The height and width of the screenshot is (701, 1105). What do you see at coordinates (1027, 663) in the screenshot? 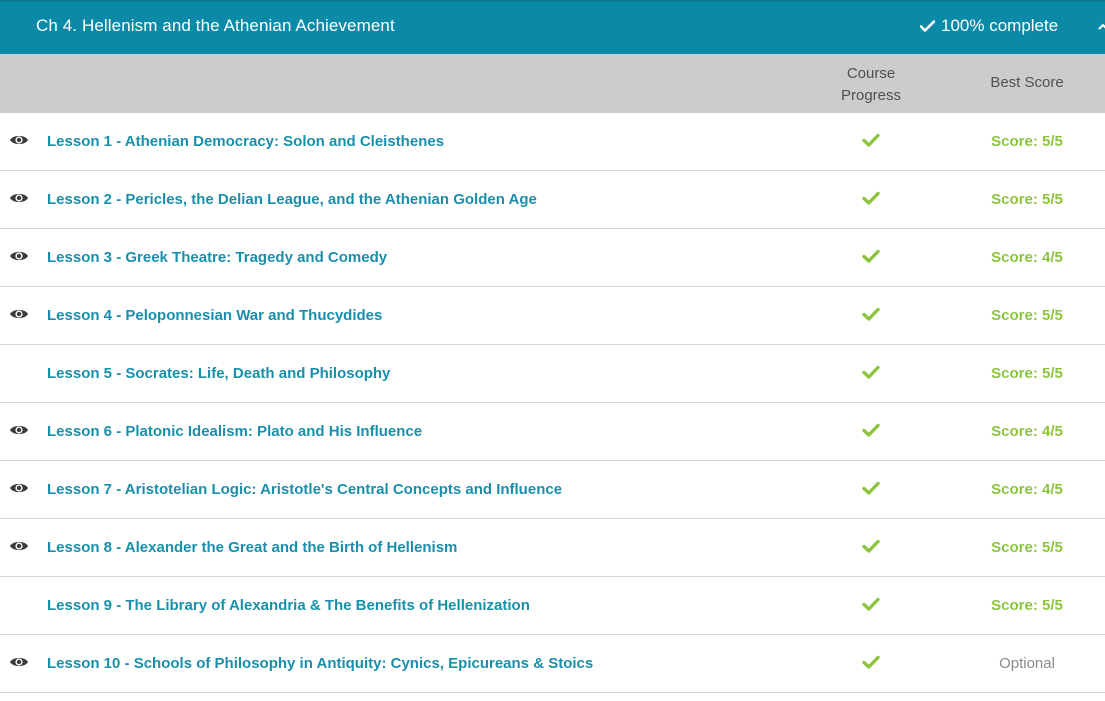
I see `lesson-score: Optional` at bounding box center [1027, 663].